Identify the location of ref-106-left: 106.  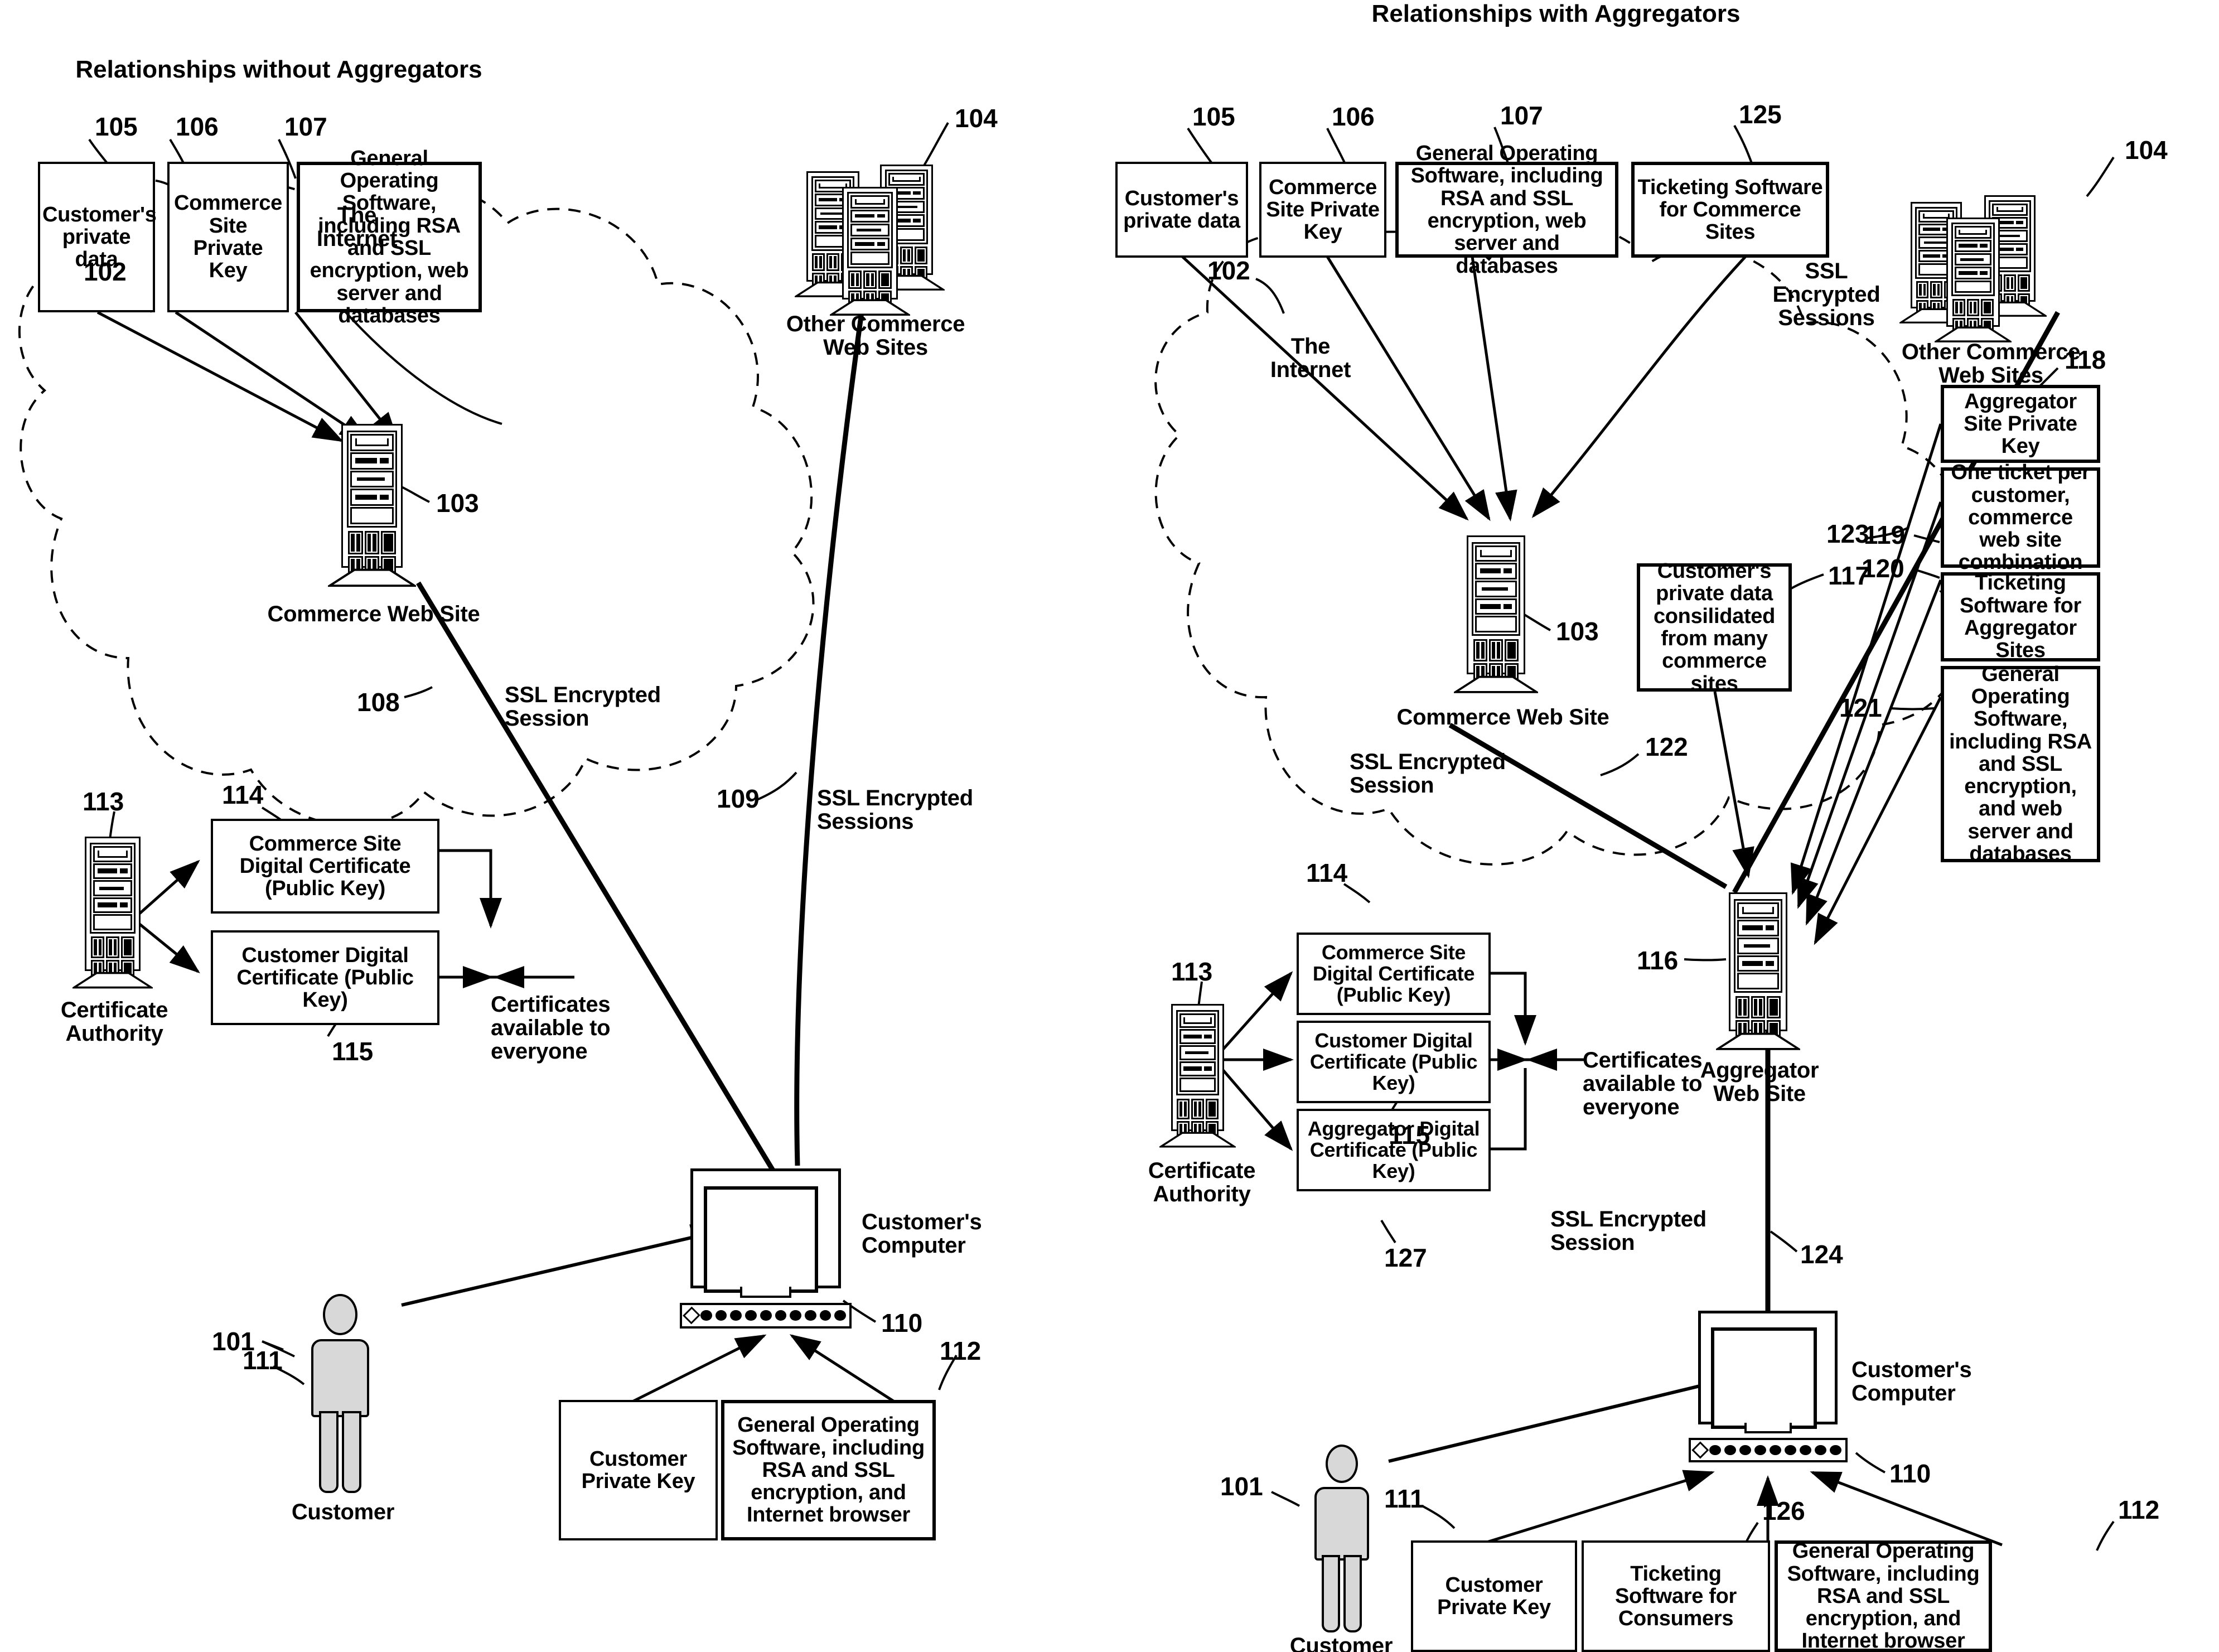
(197, 127).